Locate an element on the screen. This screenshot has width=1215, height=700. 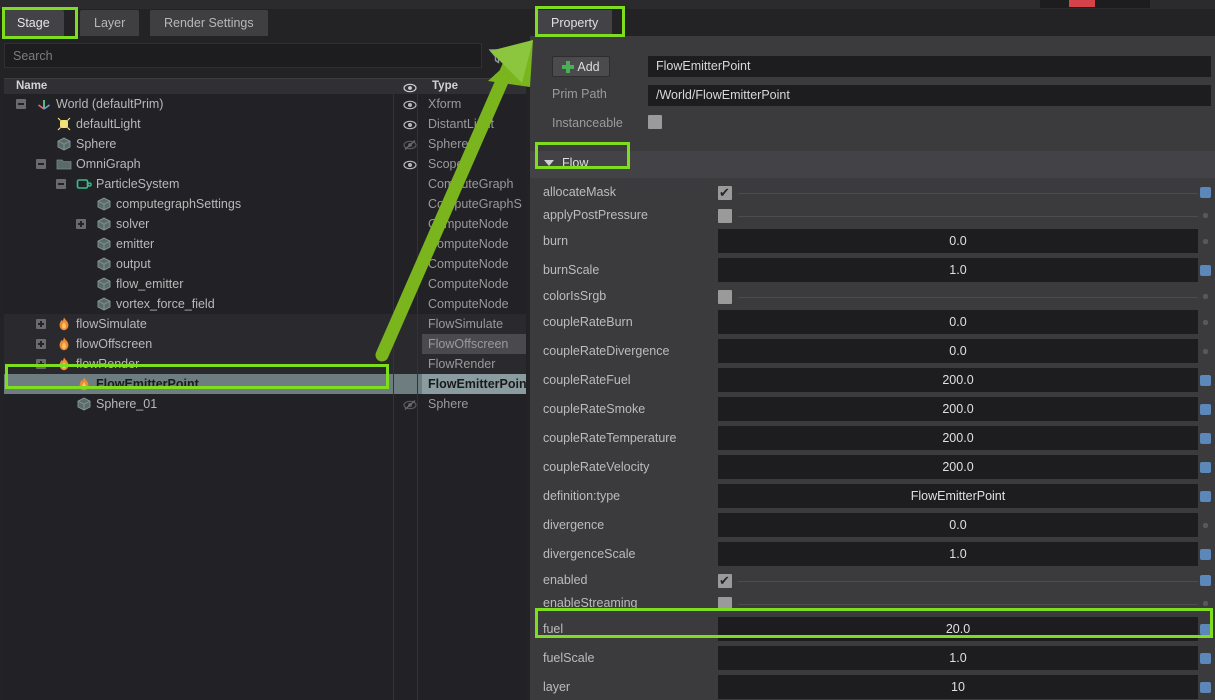
property-row: enableStreaming is located at coordinates (872, 603).